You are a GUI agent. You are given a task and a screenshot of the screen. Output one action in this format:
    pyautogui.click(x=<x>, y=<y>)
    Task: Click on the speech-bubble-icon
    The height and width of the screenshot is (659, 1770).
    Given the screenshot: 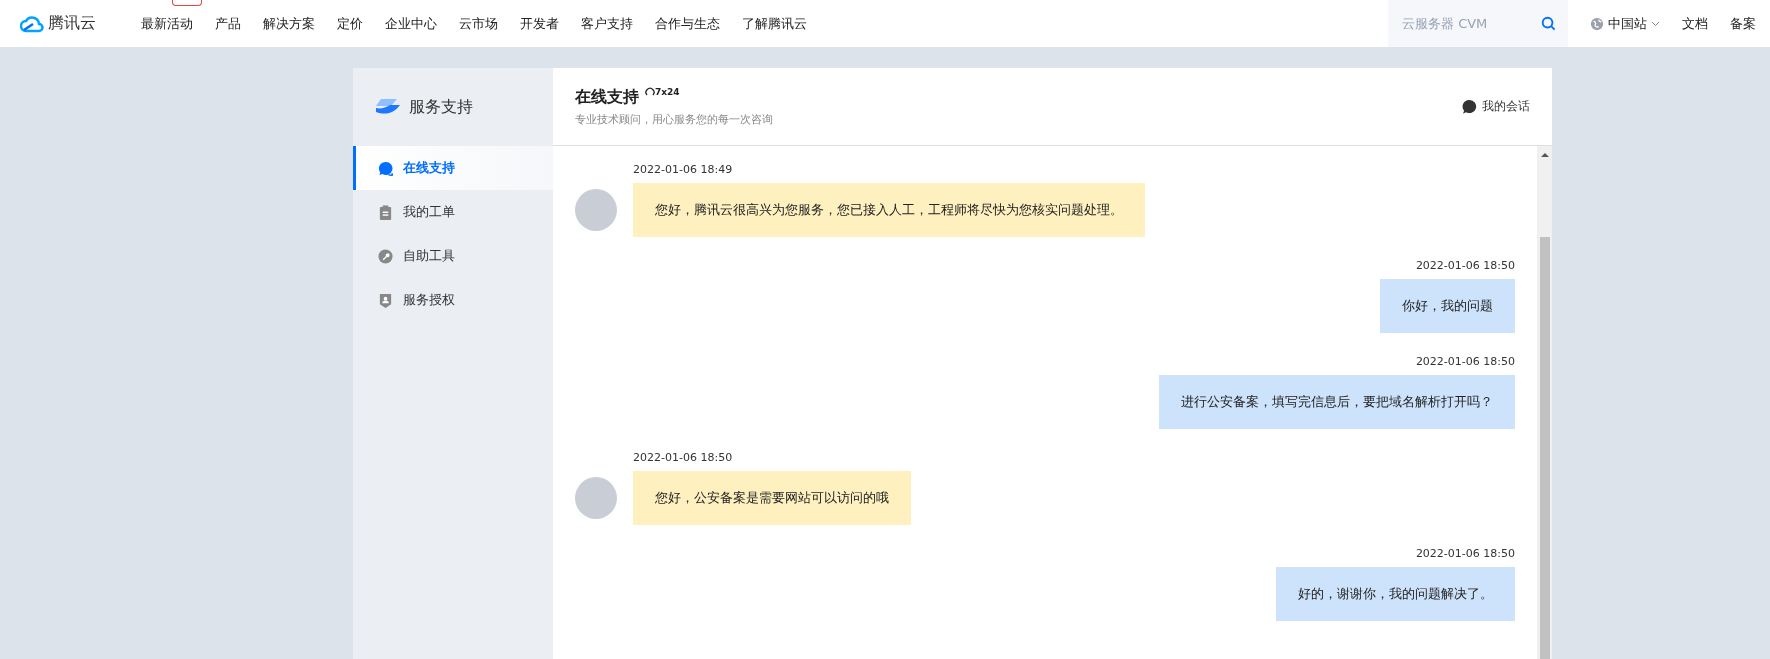 What is the action you would take?
    pyautogui.click(x=1469, y=106)
    